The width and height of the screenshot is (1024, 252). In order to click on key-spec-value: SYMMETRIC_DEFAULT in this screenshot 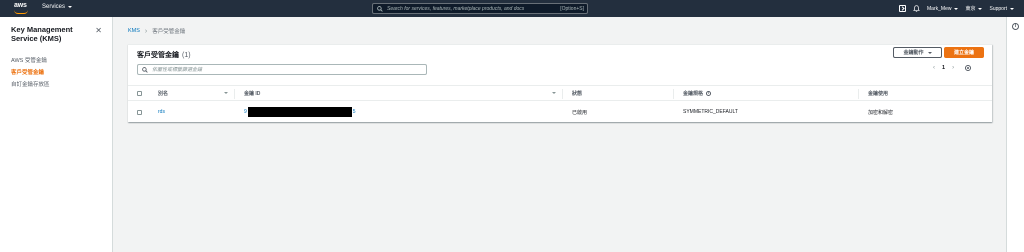, I will do `click(710, 112)`.